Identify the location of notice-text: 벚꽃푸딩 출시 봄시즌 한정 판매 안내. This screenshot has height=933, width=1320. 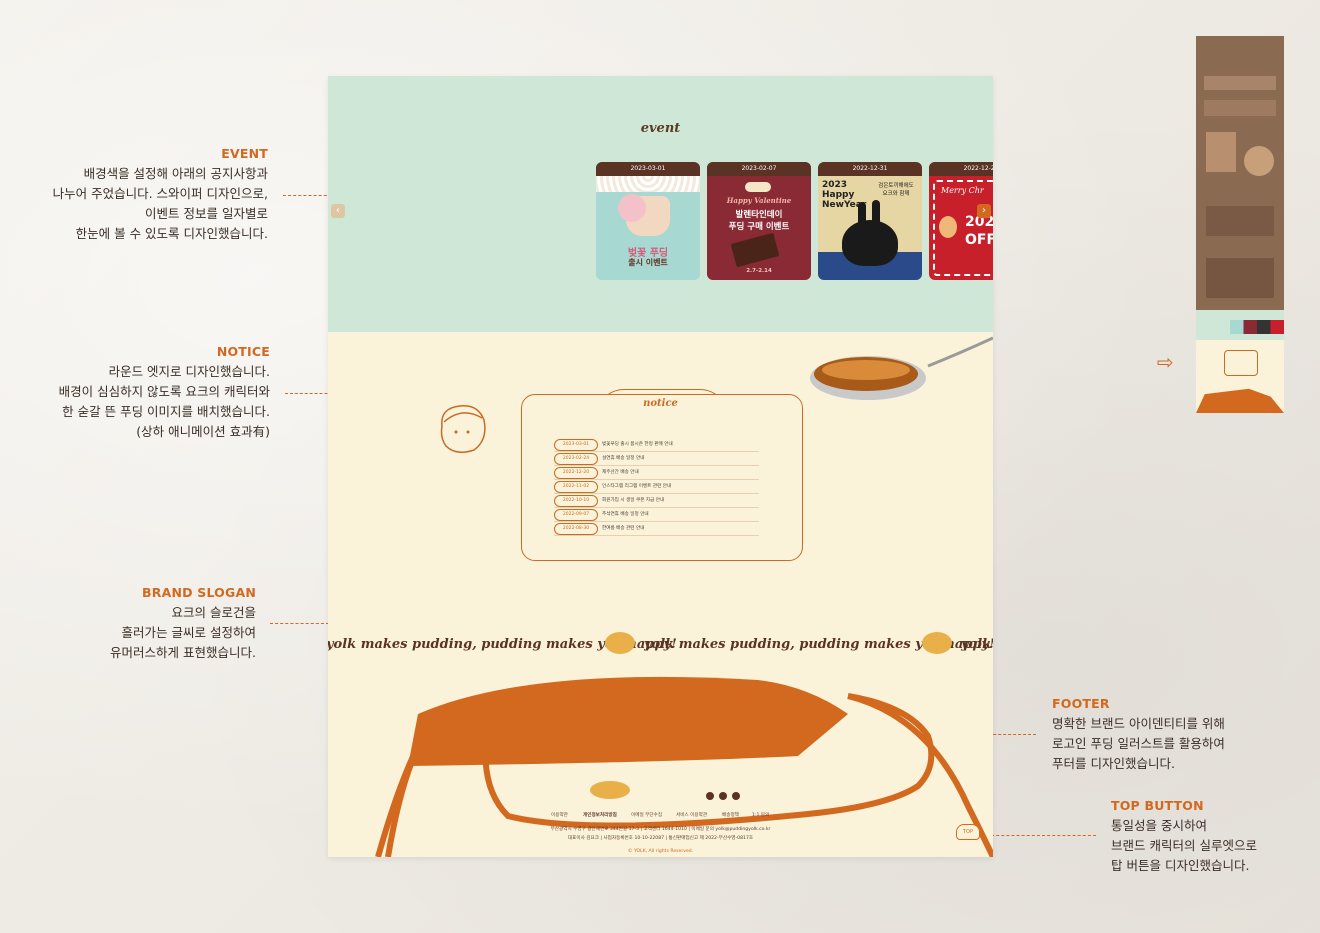
(637, 444).